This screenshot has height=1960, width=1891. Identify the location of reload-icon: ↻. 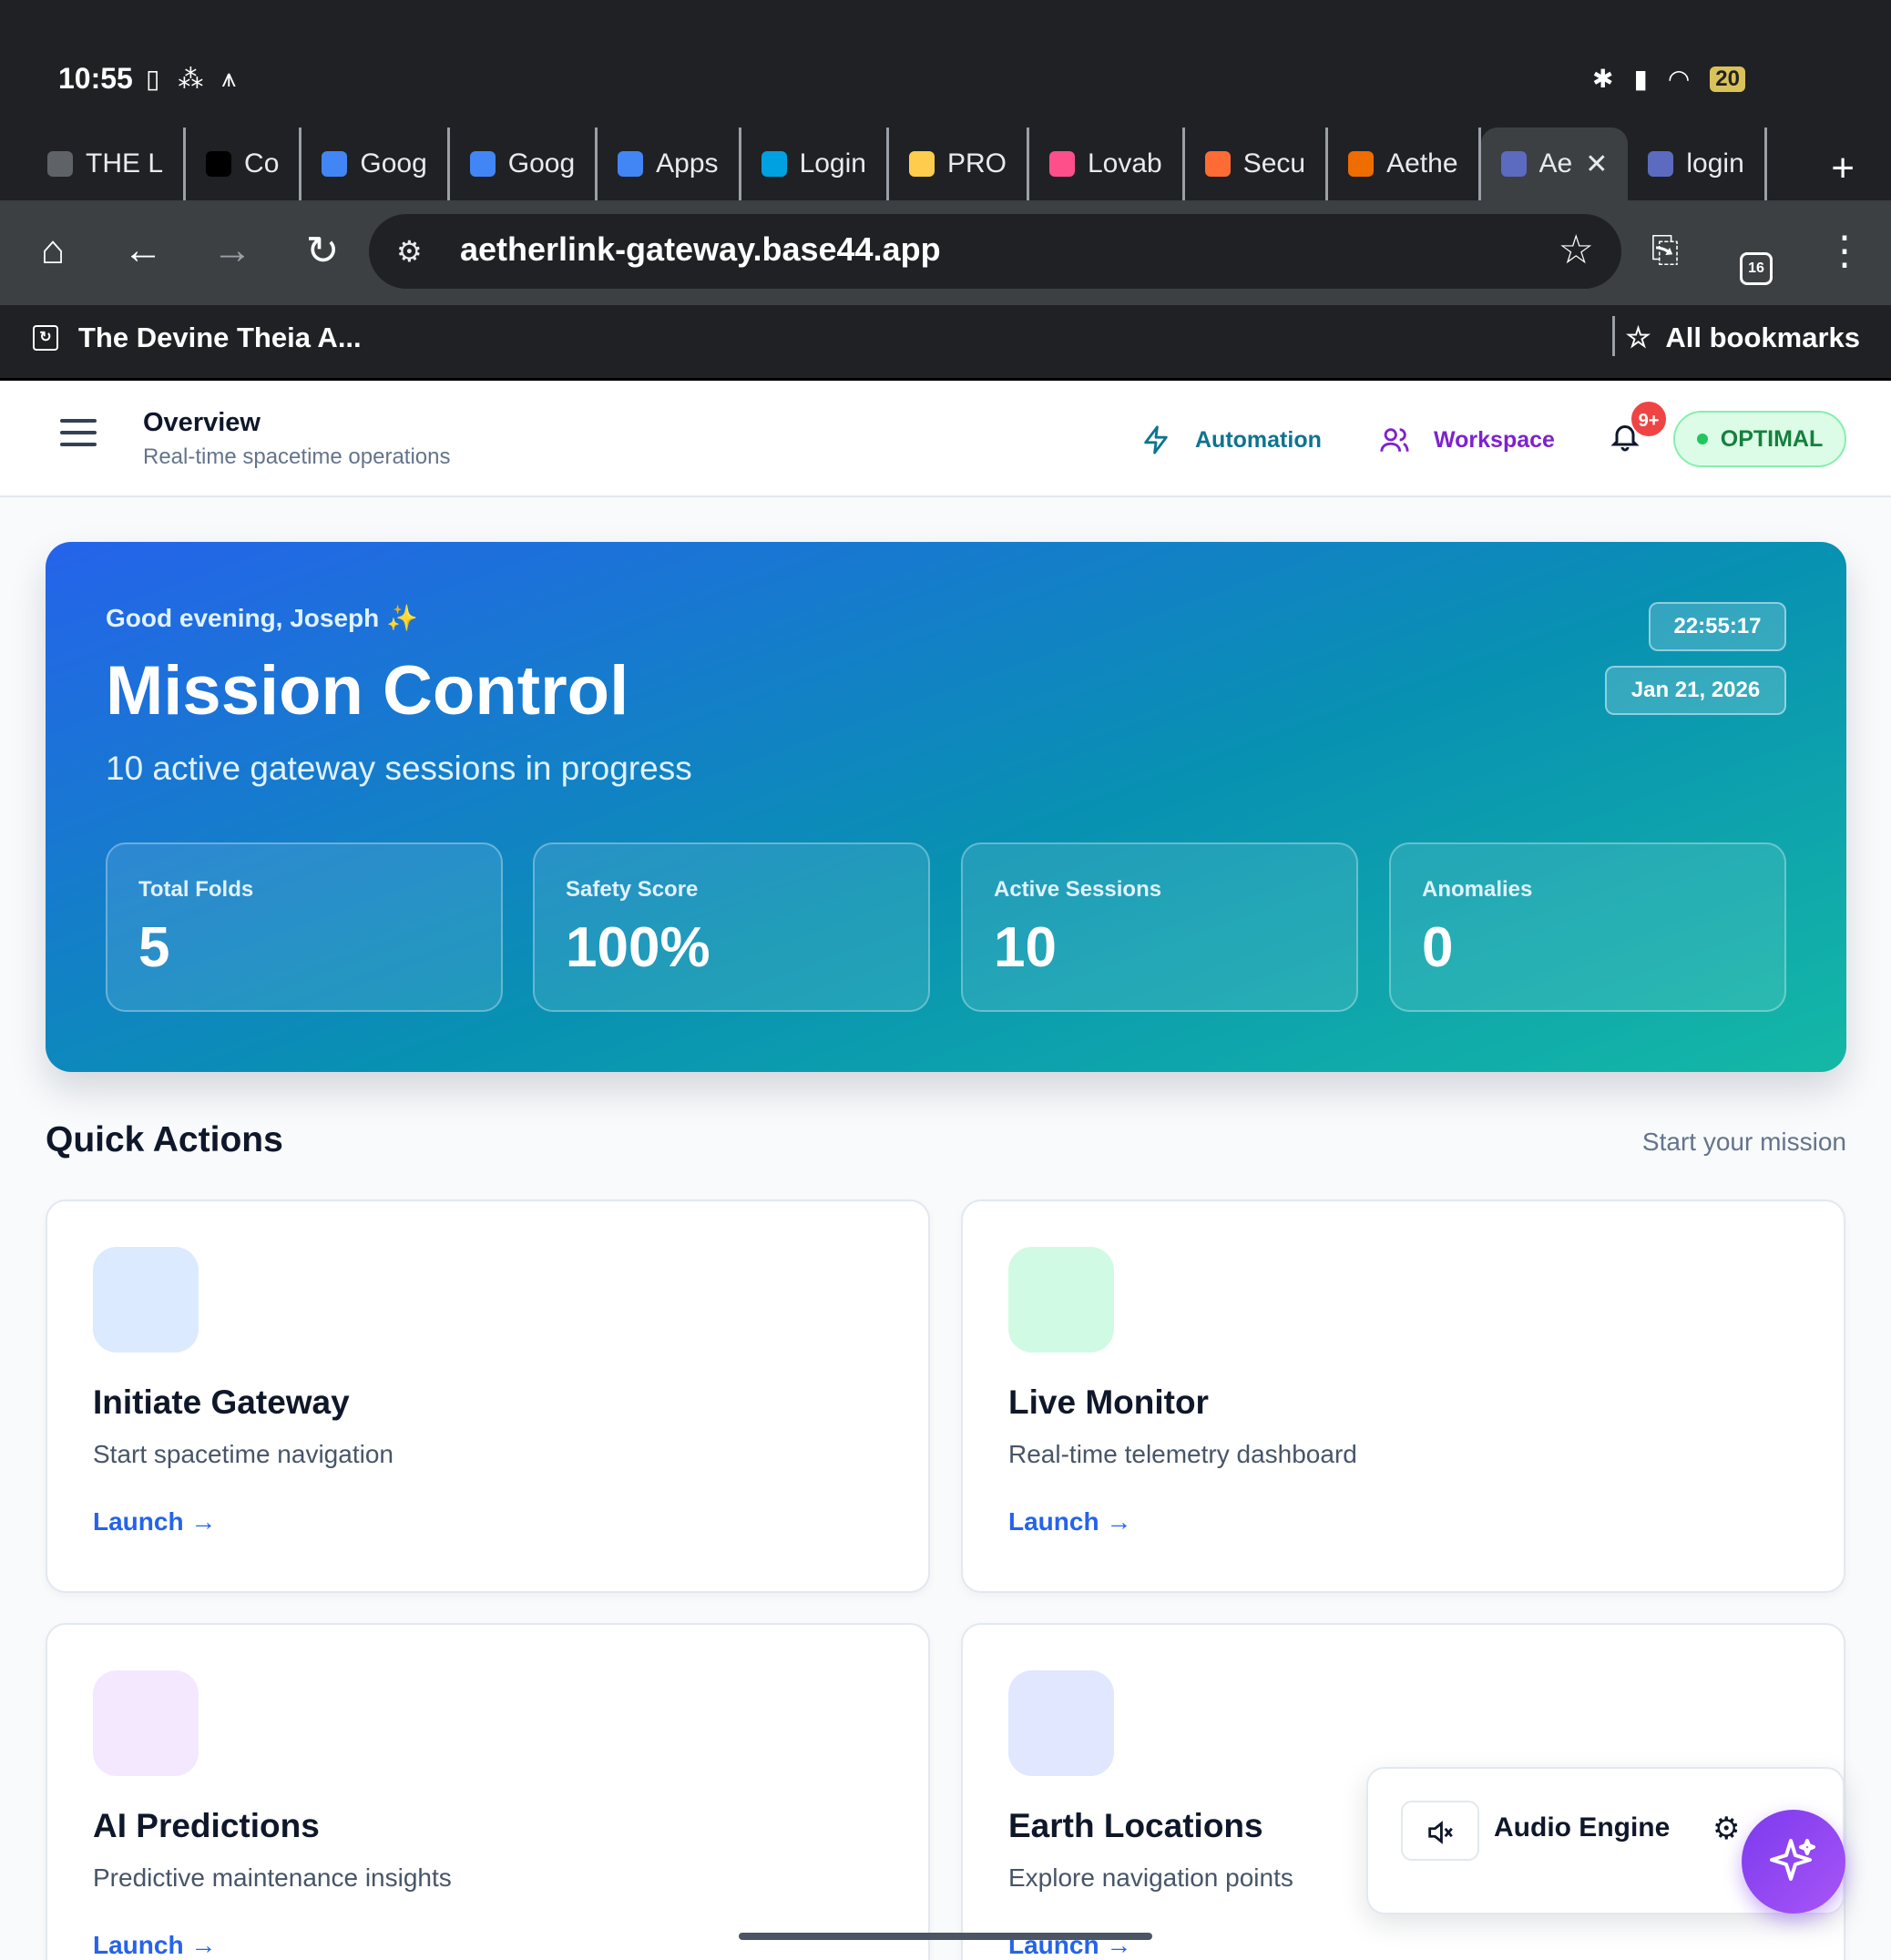
(322, 251).